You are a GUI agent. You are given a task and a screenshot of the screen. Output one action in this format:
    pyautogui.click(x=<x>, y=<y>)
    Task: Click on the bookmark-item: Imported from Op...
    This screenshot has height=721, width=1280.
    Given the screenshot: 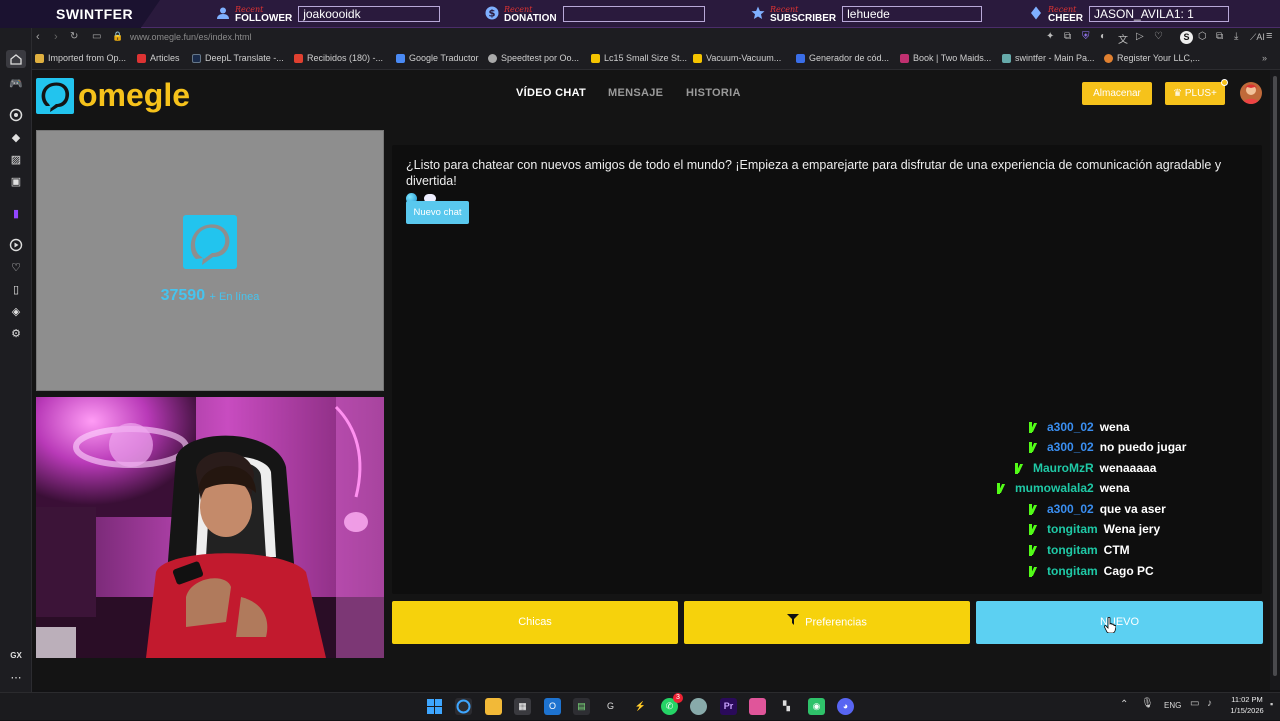 What is the action you would take?
    pyautogui.click(x=80, y=58)
    